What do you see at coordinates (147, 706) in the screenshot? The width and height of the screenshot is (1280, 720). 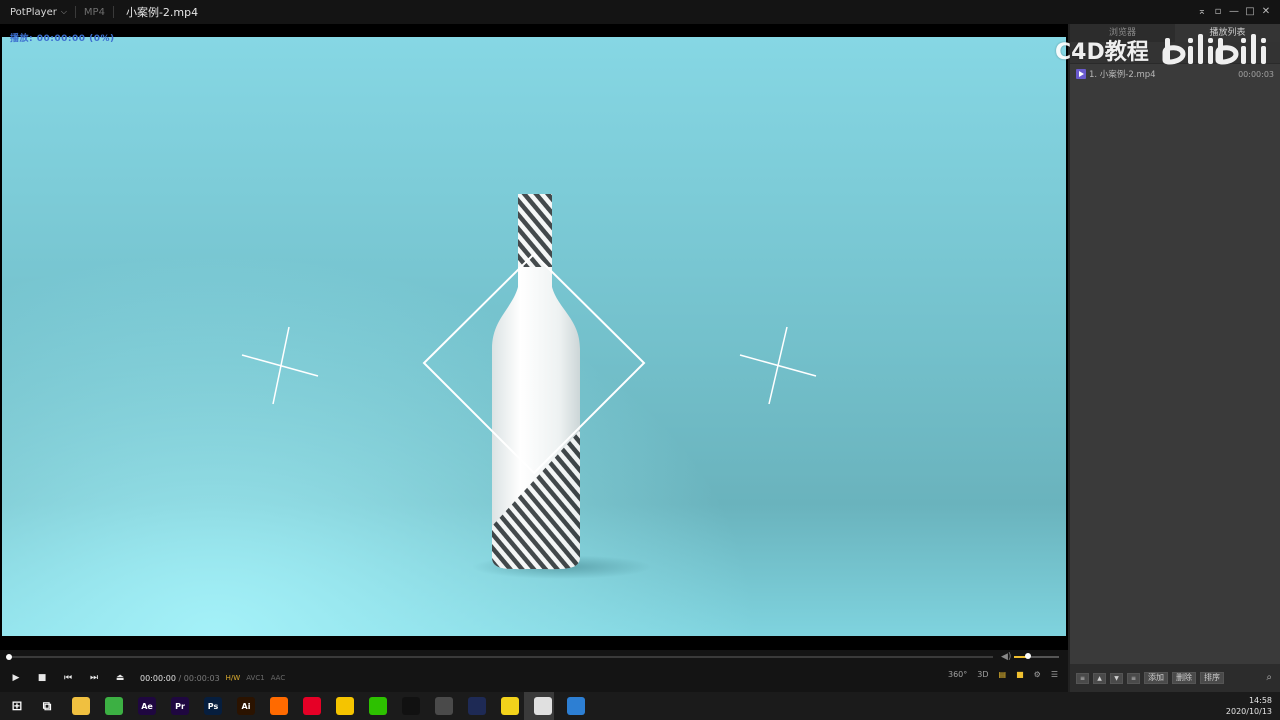 I see `after-effects-icon: Ae` at bounding box center [147, 706].